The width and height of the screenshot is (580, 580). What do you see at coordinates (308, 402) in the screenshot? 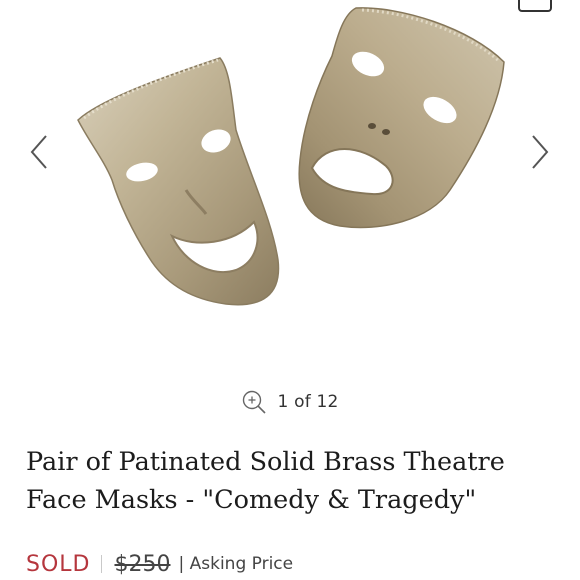
I see `image-counter: 1 of 12` at bounding box center [308, 402].